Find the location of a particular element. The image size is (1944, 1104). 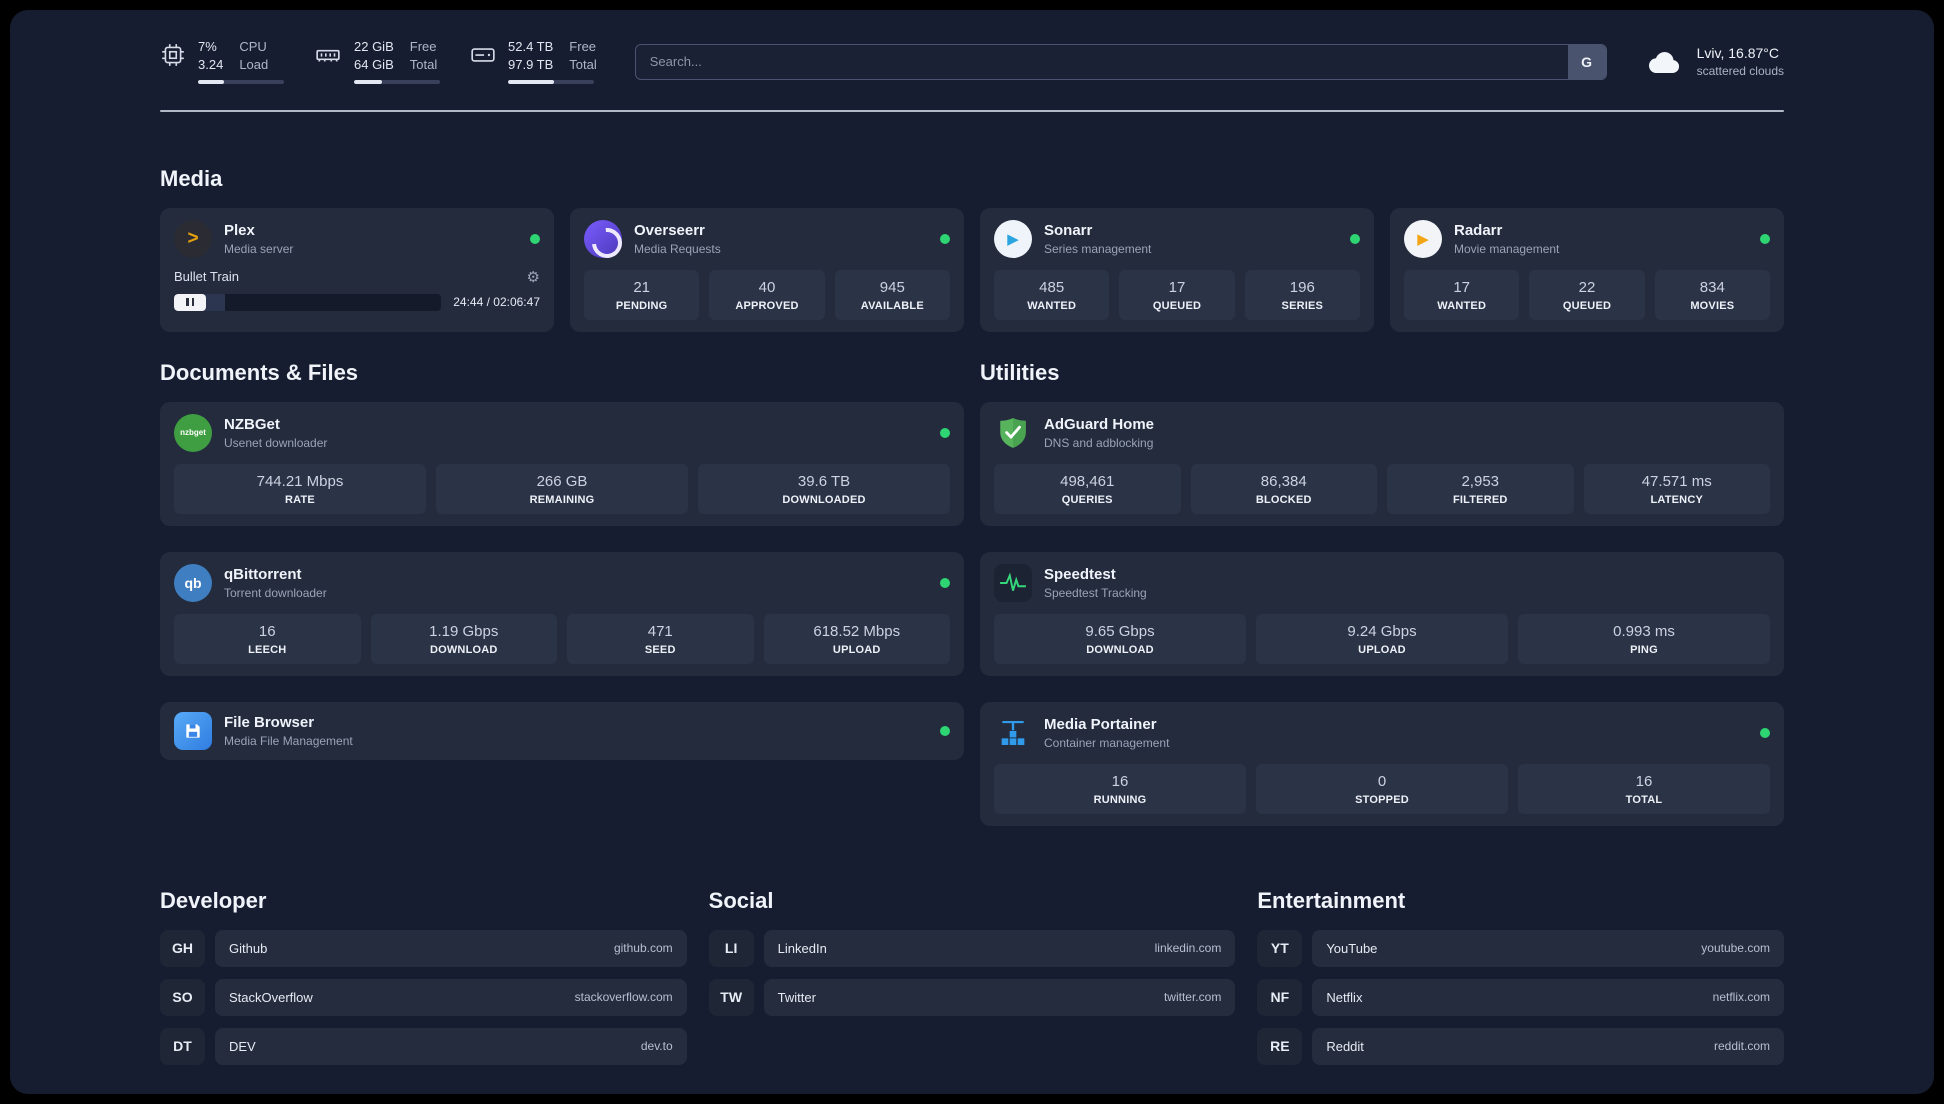

bookmark-row: GH Github github.com is located at coordinates (423, 948).